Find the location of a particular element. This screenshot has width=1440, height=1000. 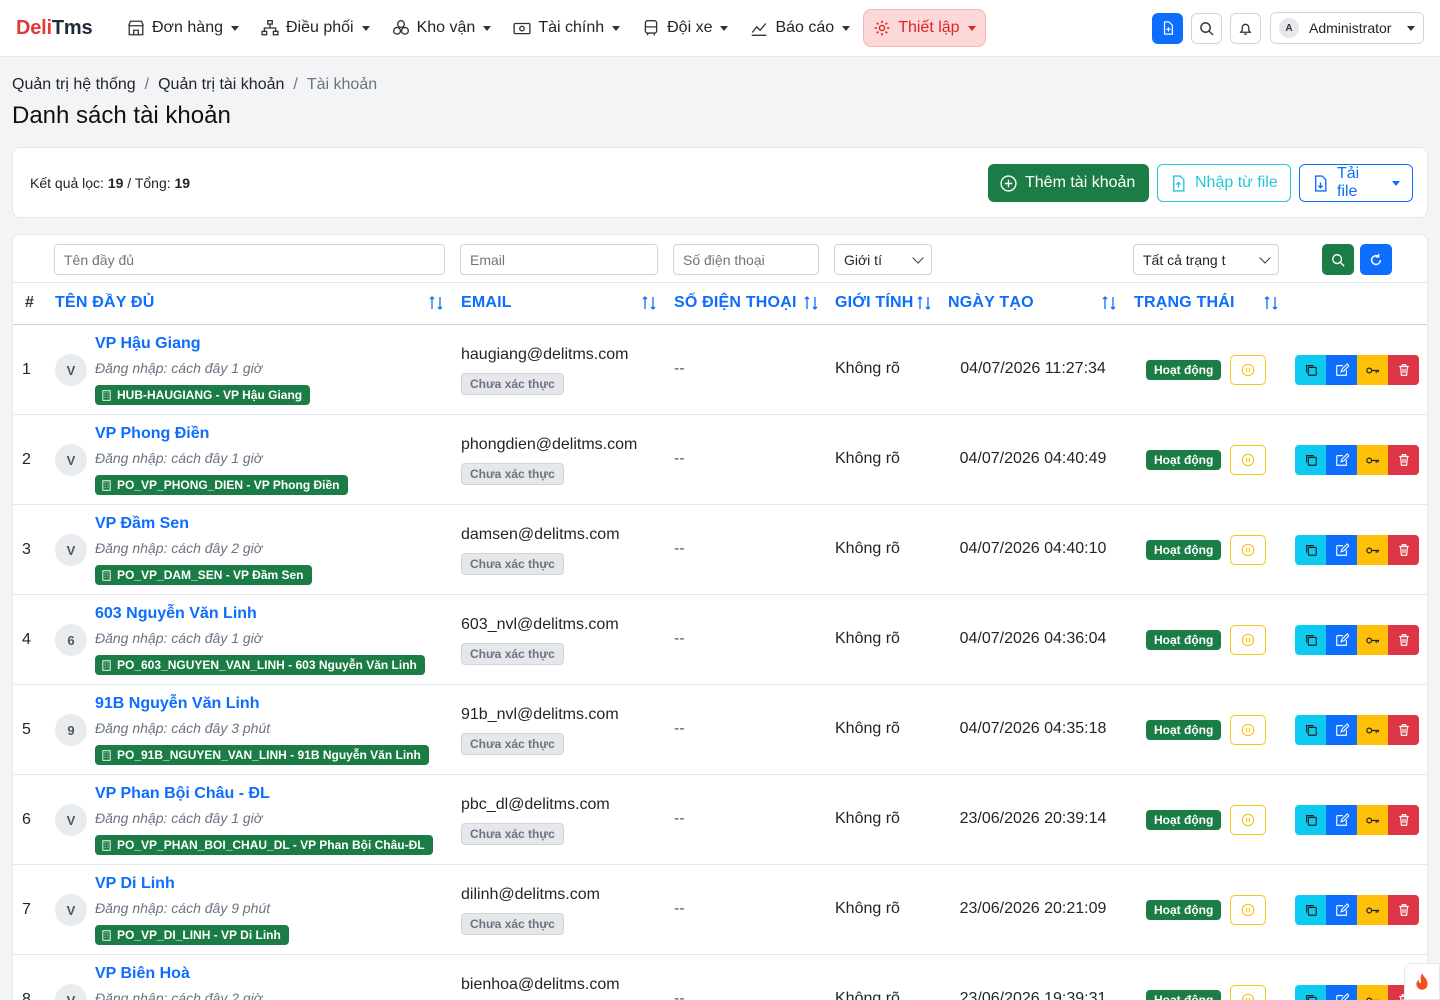

nav-item-6: Thiết lập is located at coordinates (924, 28).